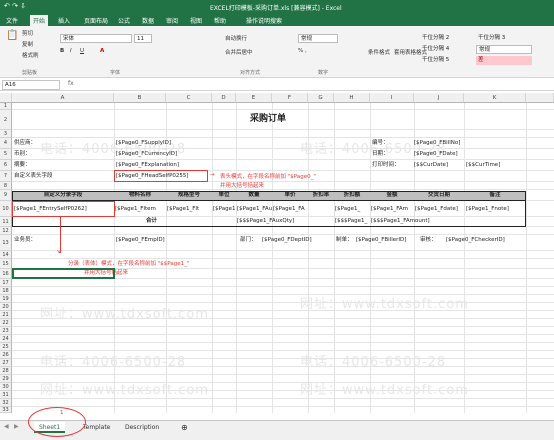 The width and height of the screenshot is (554, 440). What do you see at coordinates (6, 379) in the screenshot?
I see `row-header: 29` at bounding box center [6, 379].